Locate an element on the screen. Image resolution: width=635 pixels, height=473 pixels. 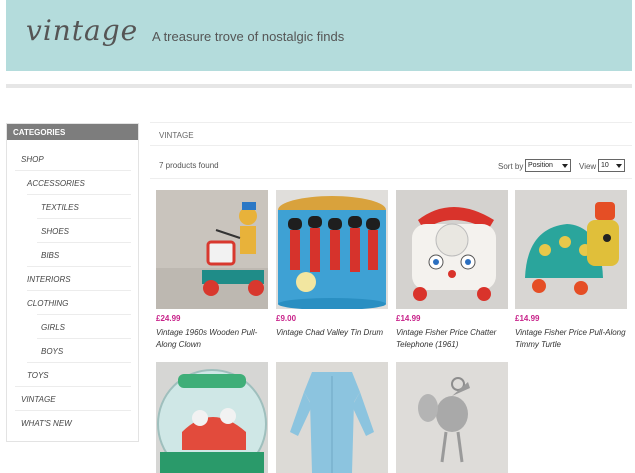
sort-by-value: Position is located at coordinates (540, 165).